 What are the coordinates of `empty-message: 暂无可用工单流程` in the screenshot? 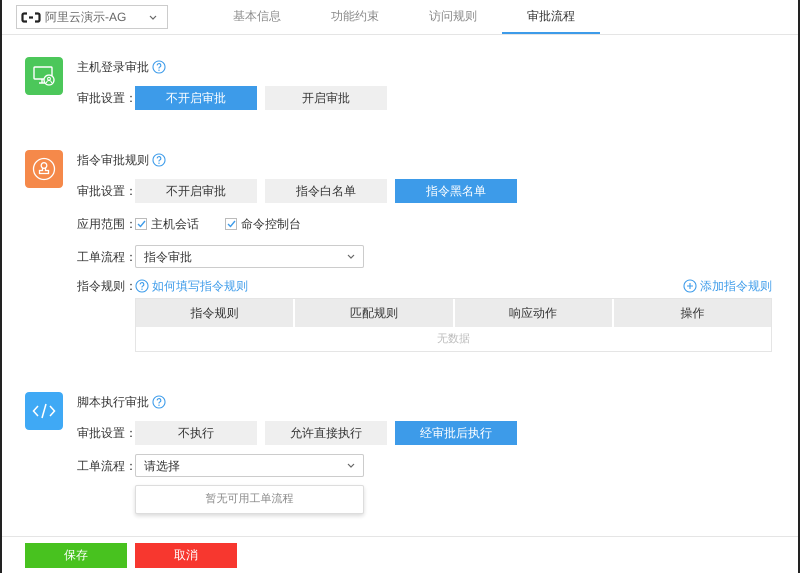 It's located at (250, 500).